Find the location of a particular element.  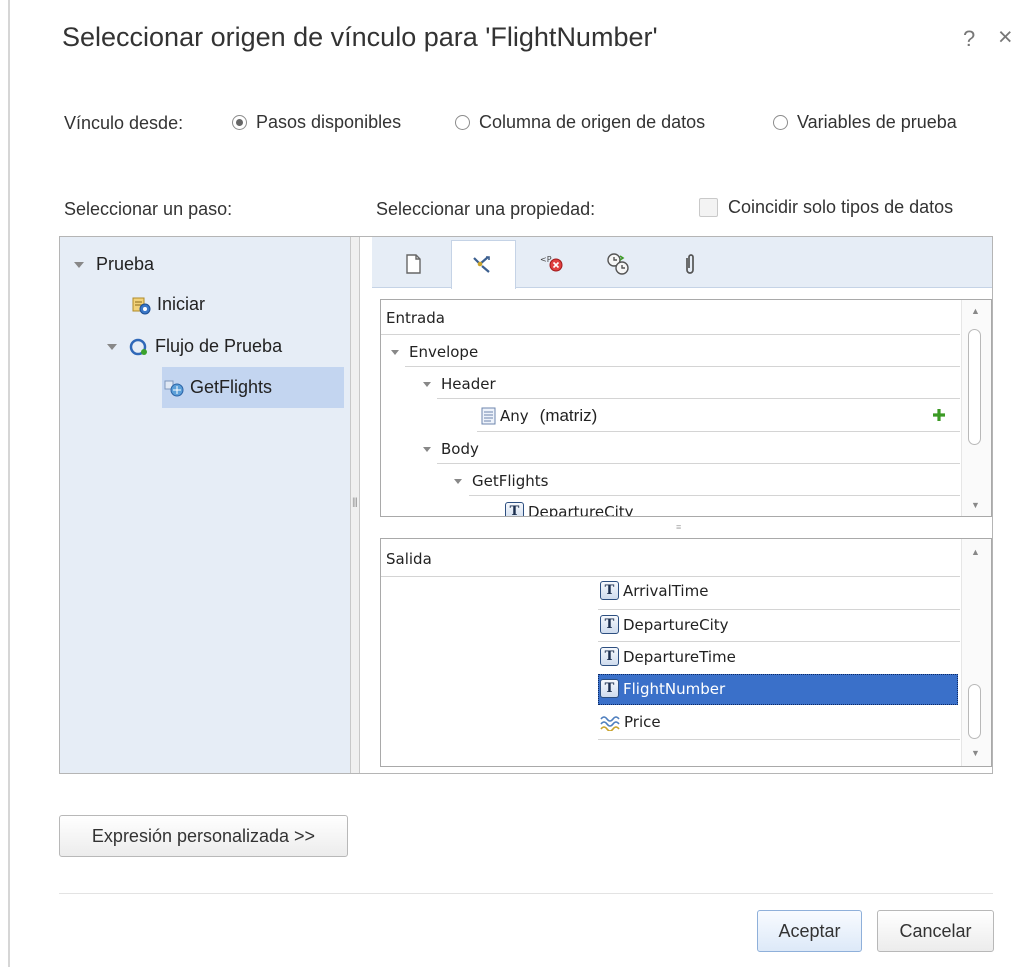

output-row-label: ArrivalTime is located at coordinates (666, 590).